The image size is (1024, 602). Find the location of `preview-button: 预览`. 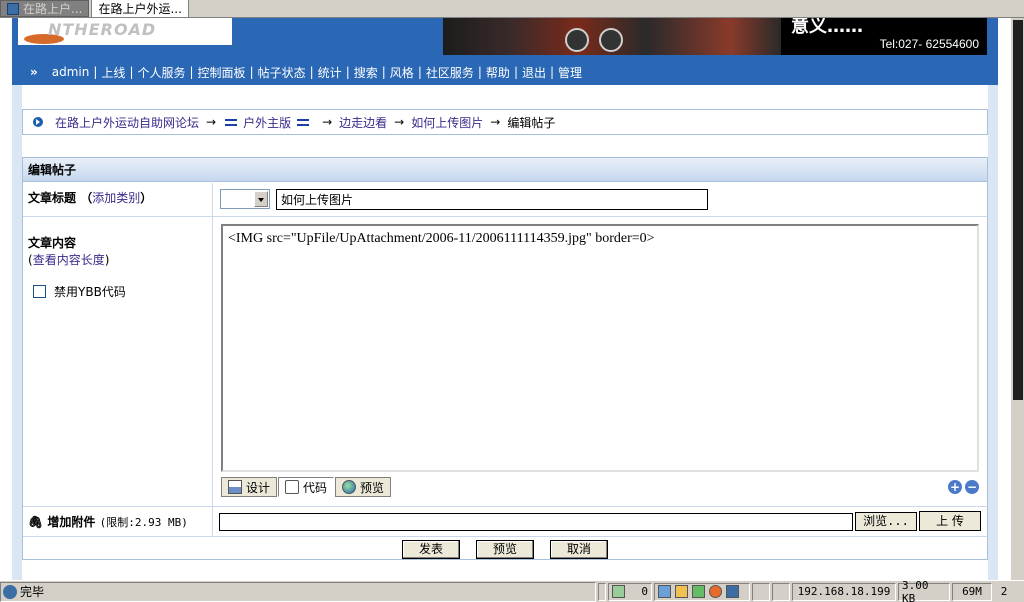

preview-button: 预览 is located at coordinates (505, 549).